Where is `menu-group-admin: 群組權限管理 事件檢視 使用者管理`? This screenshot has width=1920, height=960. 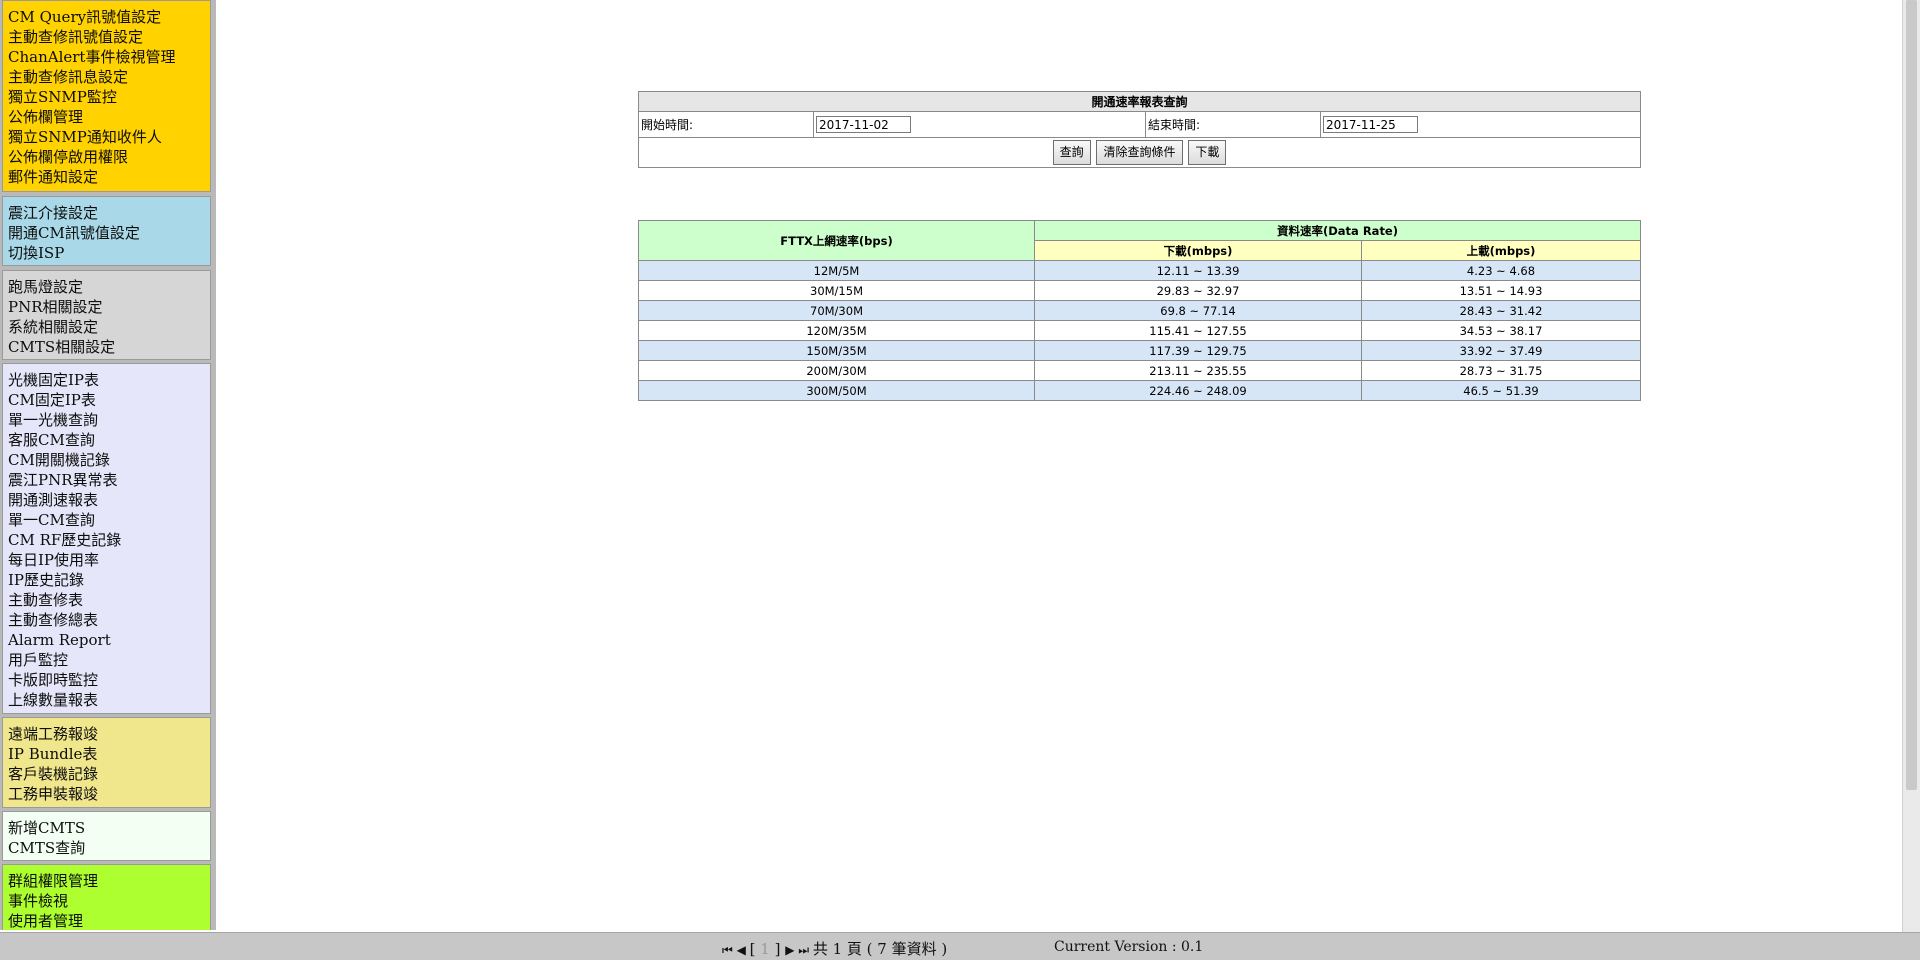
menu-group-admin: 群組權限管理 事件檢視 使用者管理 is located at coordinates (106, 897).